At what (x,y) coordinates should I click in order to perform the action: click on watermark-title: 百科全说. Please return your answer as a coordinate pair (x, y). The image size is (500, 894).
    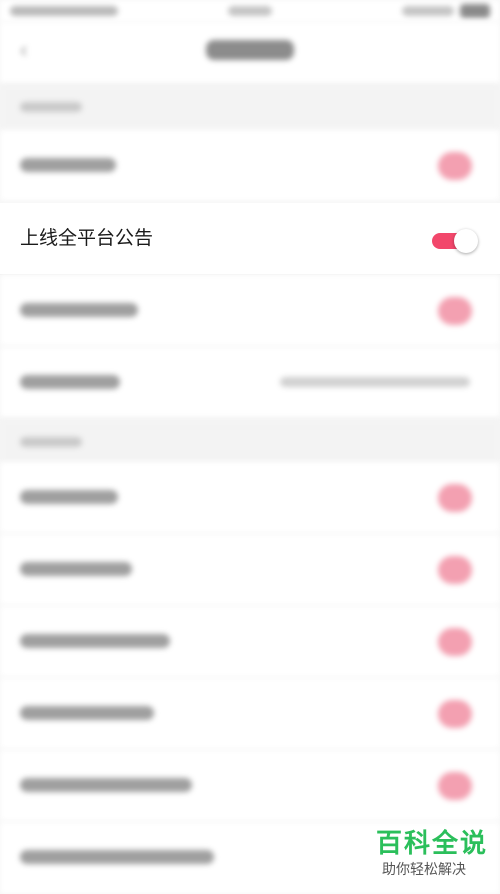
    Looking at the image, I should click on (432, 843).